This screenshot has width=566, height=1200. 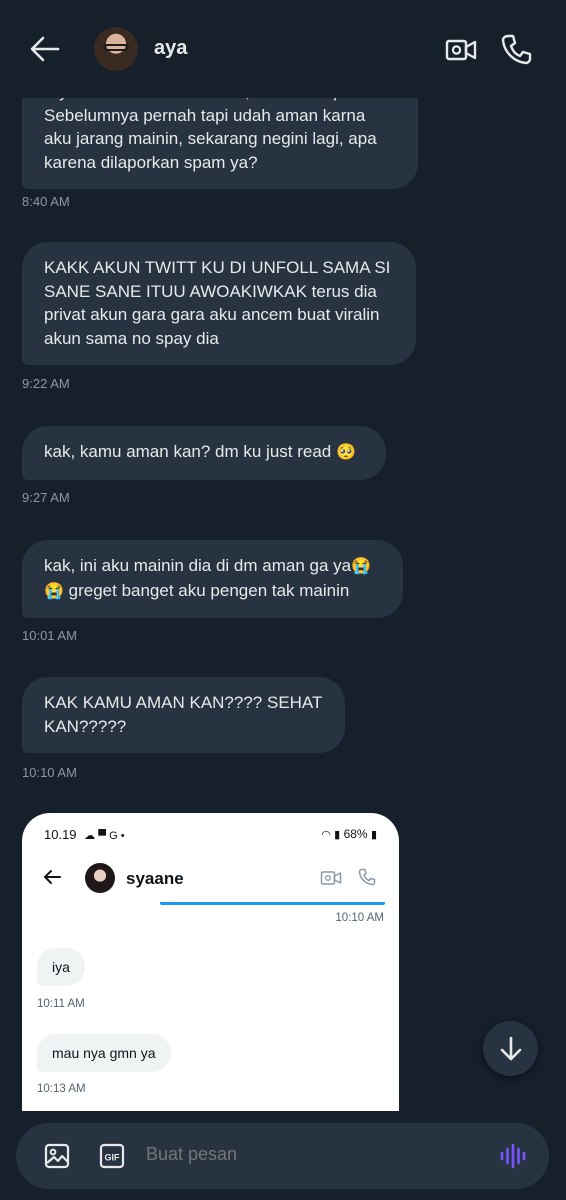 I want to click on gif-icon: GIF, so click(x=112, y=1156).